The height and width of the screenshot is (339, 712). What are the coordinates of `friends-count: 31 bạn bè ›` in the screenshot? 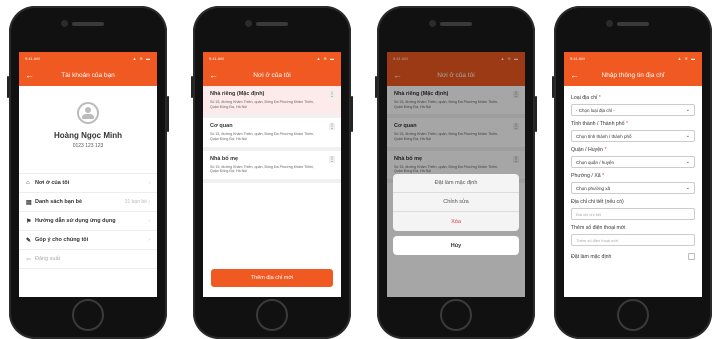 It's located at (137, 202).